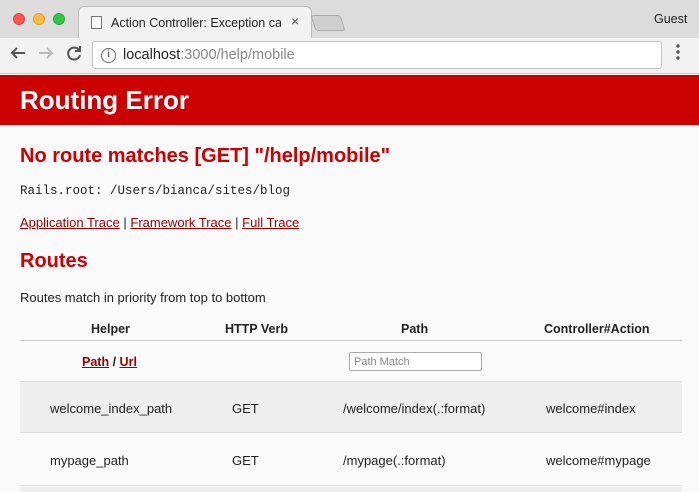 Image resolution: width=699 pixels, height=492 pixels. Describe the element at coordinates (46, 55) in the screenshot. I see `forward-icon` at that location.